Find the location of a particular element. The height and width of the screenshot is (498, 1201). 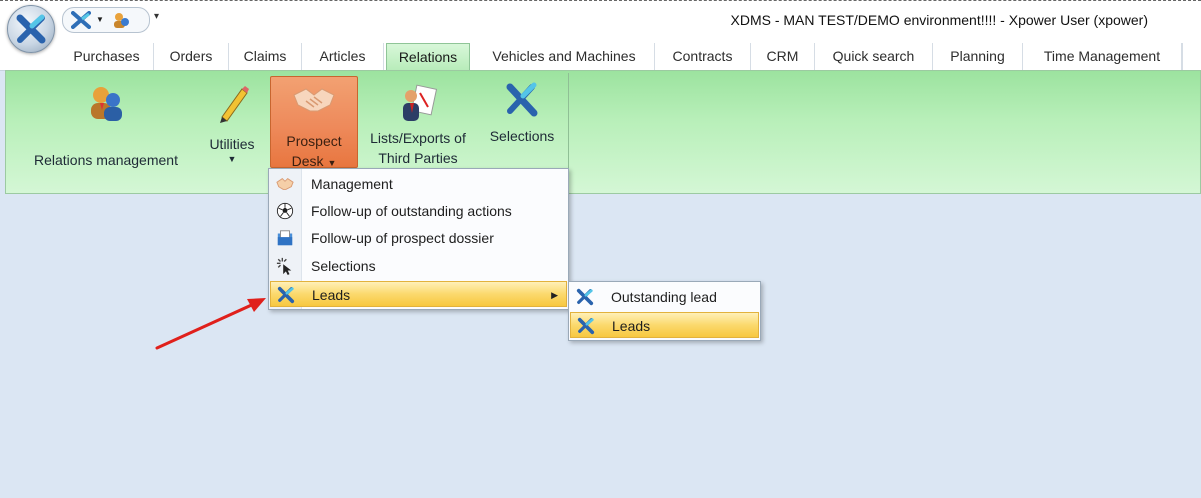

xdms-logo-icon is located at coordinates (31, 29).